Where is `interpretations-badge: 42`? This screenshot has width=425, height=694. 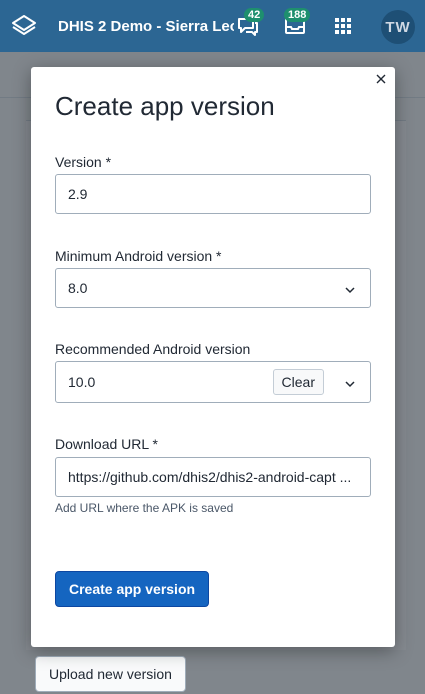 interpretations-badge: 42 is located at coordinates (254, 15).